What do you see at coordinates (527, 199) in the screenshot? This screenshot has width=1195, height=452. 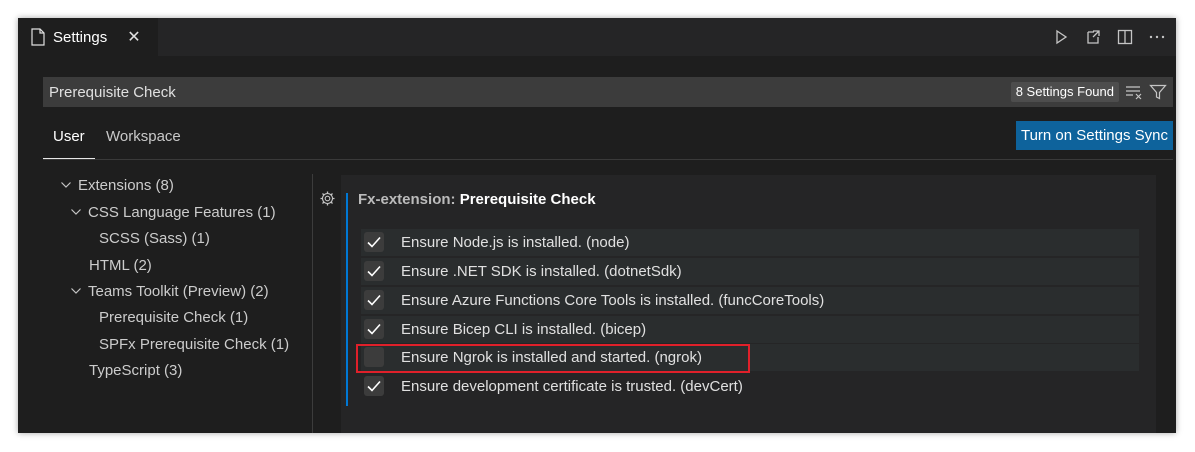 I see `setting-name: Prerequisite Check` at bounding box center [527, 199].